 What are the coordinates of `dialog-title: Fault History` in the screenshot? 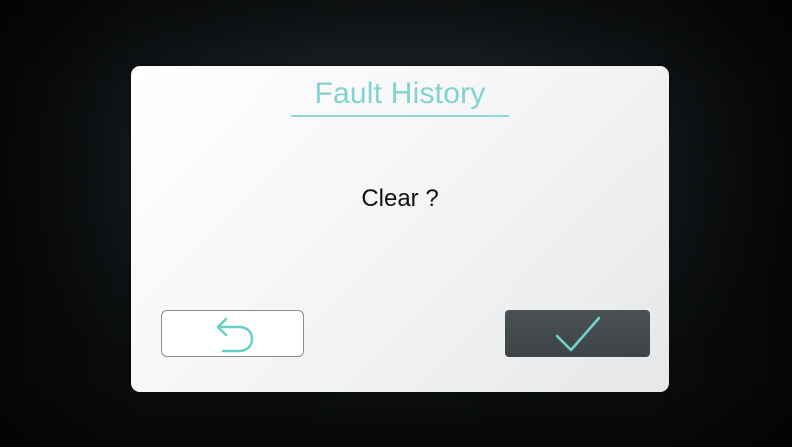 It's located at (400, 93).